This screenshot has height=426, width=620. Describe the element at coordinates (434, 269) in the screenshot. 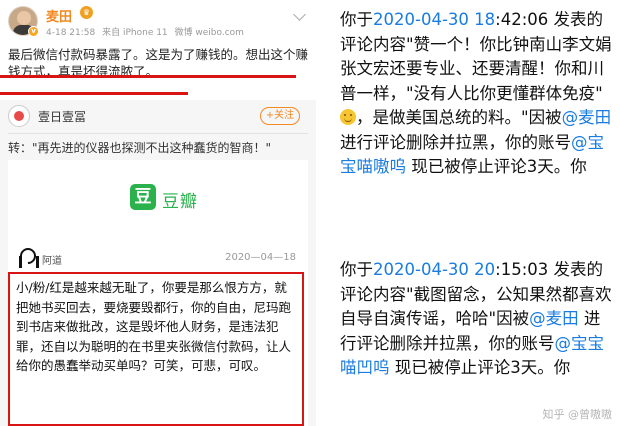

I see `datetime-link: 2020-04-30 20` at that location.